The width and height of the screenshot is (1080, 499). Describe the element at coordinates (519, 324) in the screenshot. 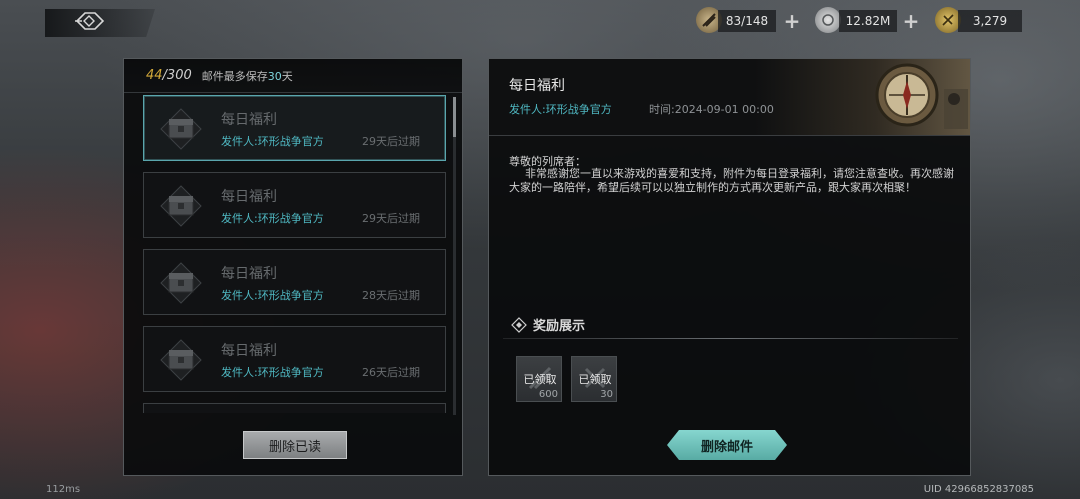

I see `diamond-bullet-icon` at that location.